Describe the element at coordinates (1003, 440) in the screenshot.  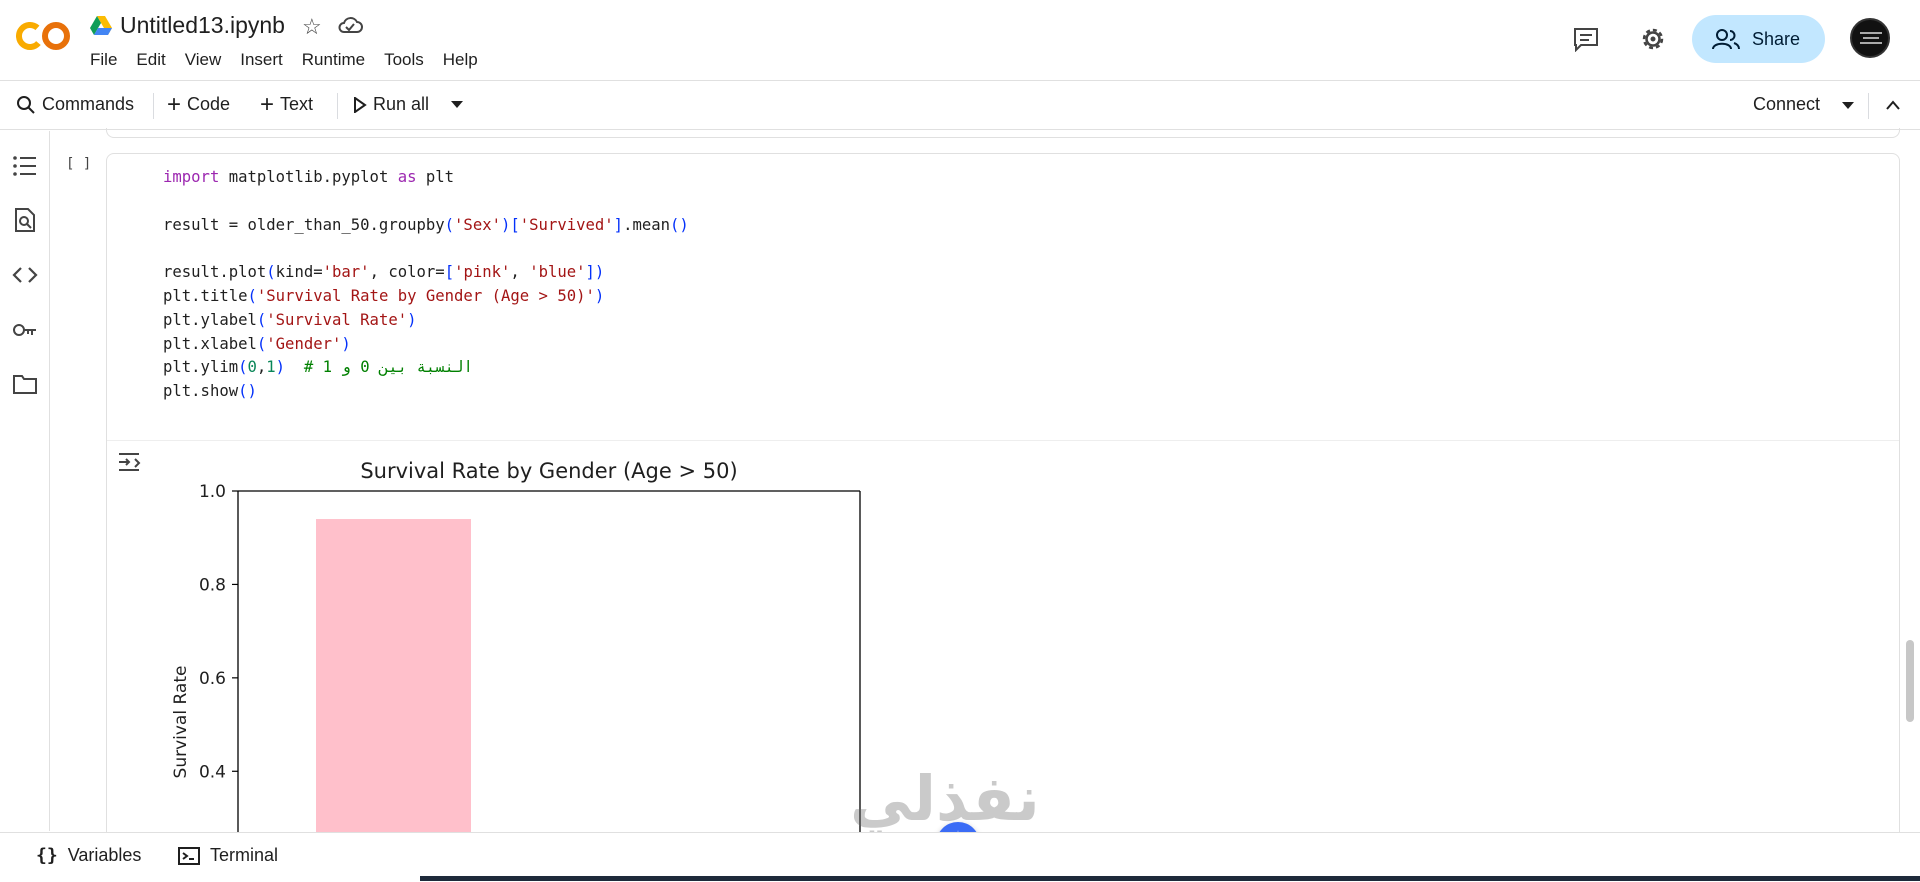
I see `cell-output-divider` at that location.